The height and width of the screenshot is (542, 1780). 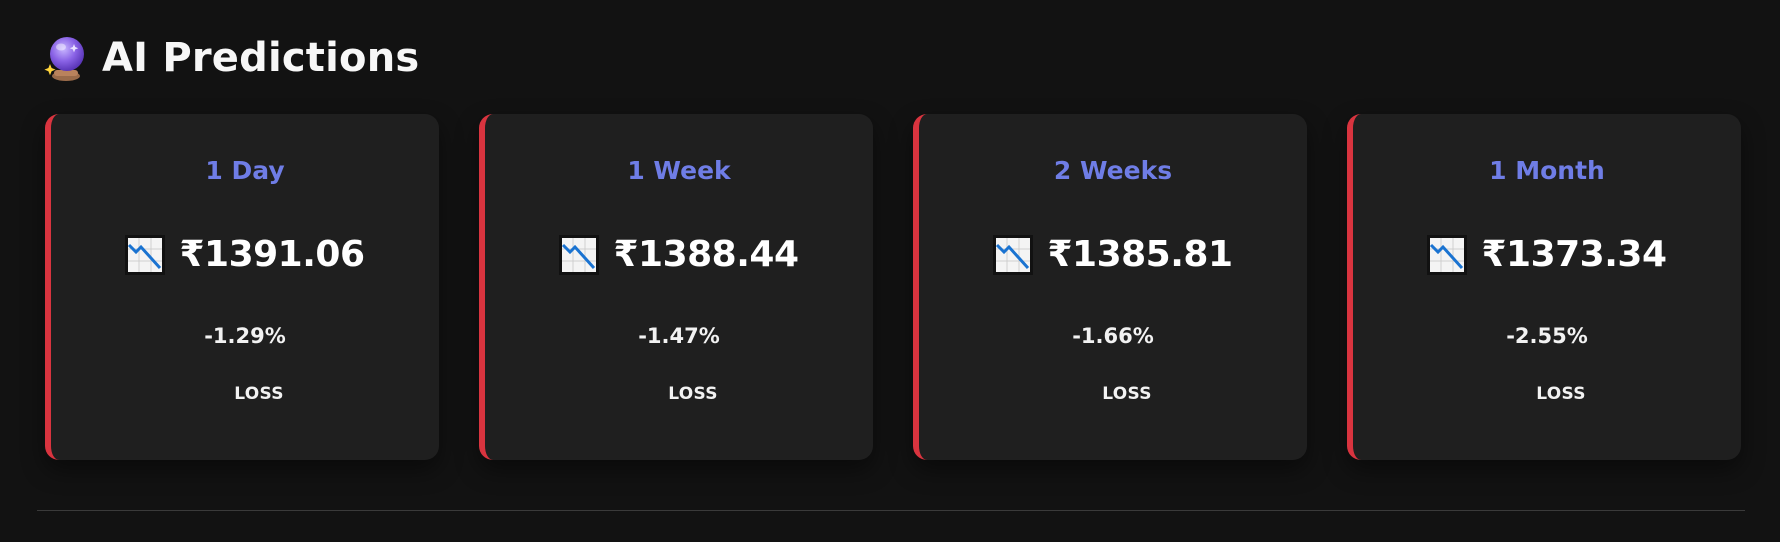 I want to click on section-header: AI Predictions, so click(x=231, y=58).